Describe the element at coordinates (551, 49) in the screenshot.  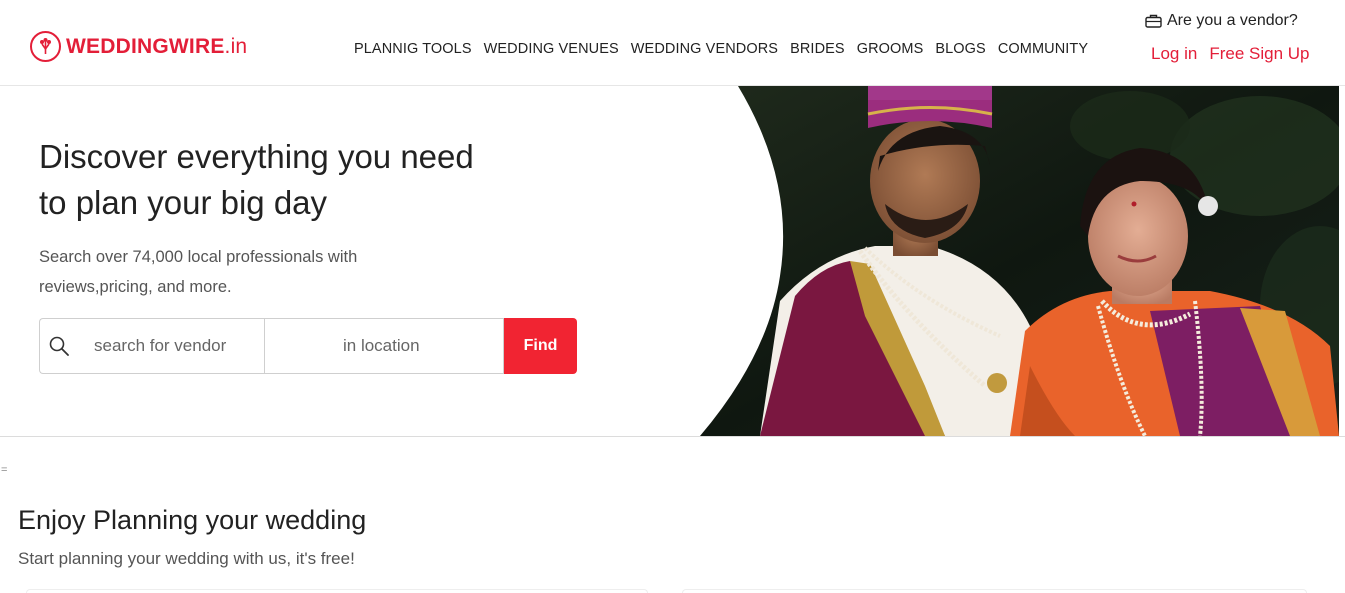
I see `nav-item-wedding-venues: WEDDING VENUES` at that location.